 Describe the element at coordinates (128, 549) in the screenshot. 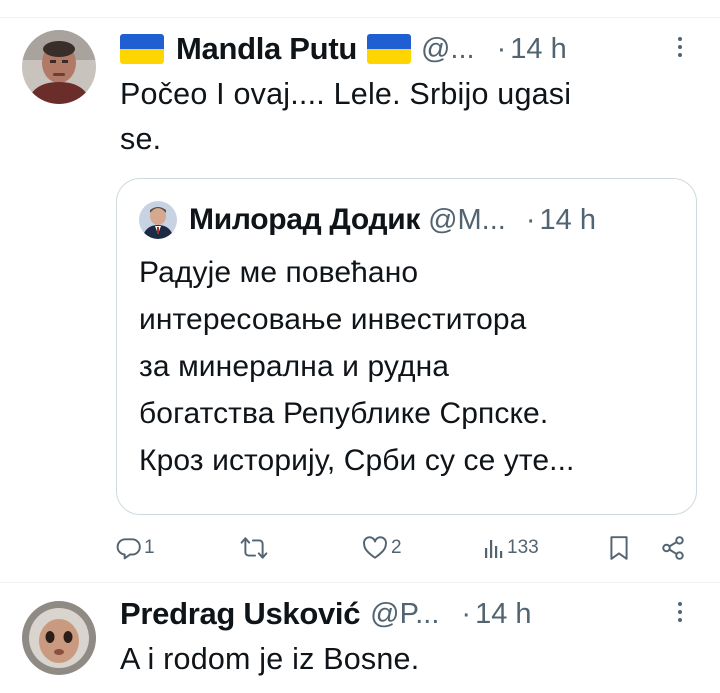

I see `reply-icon` at that location.